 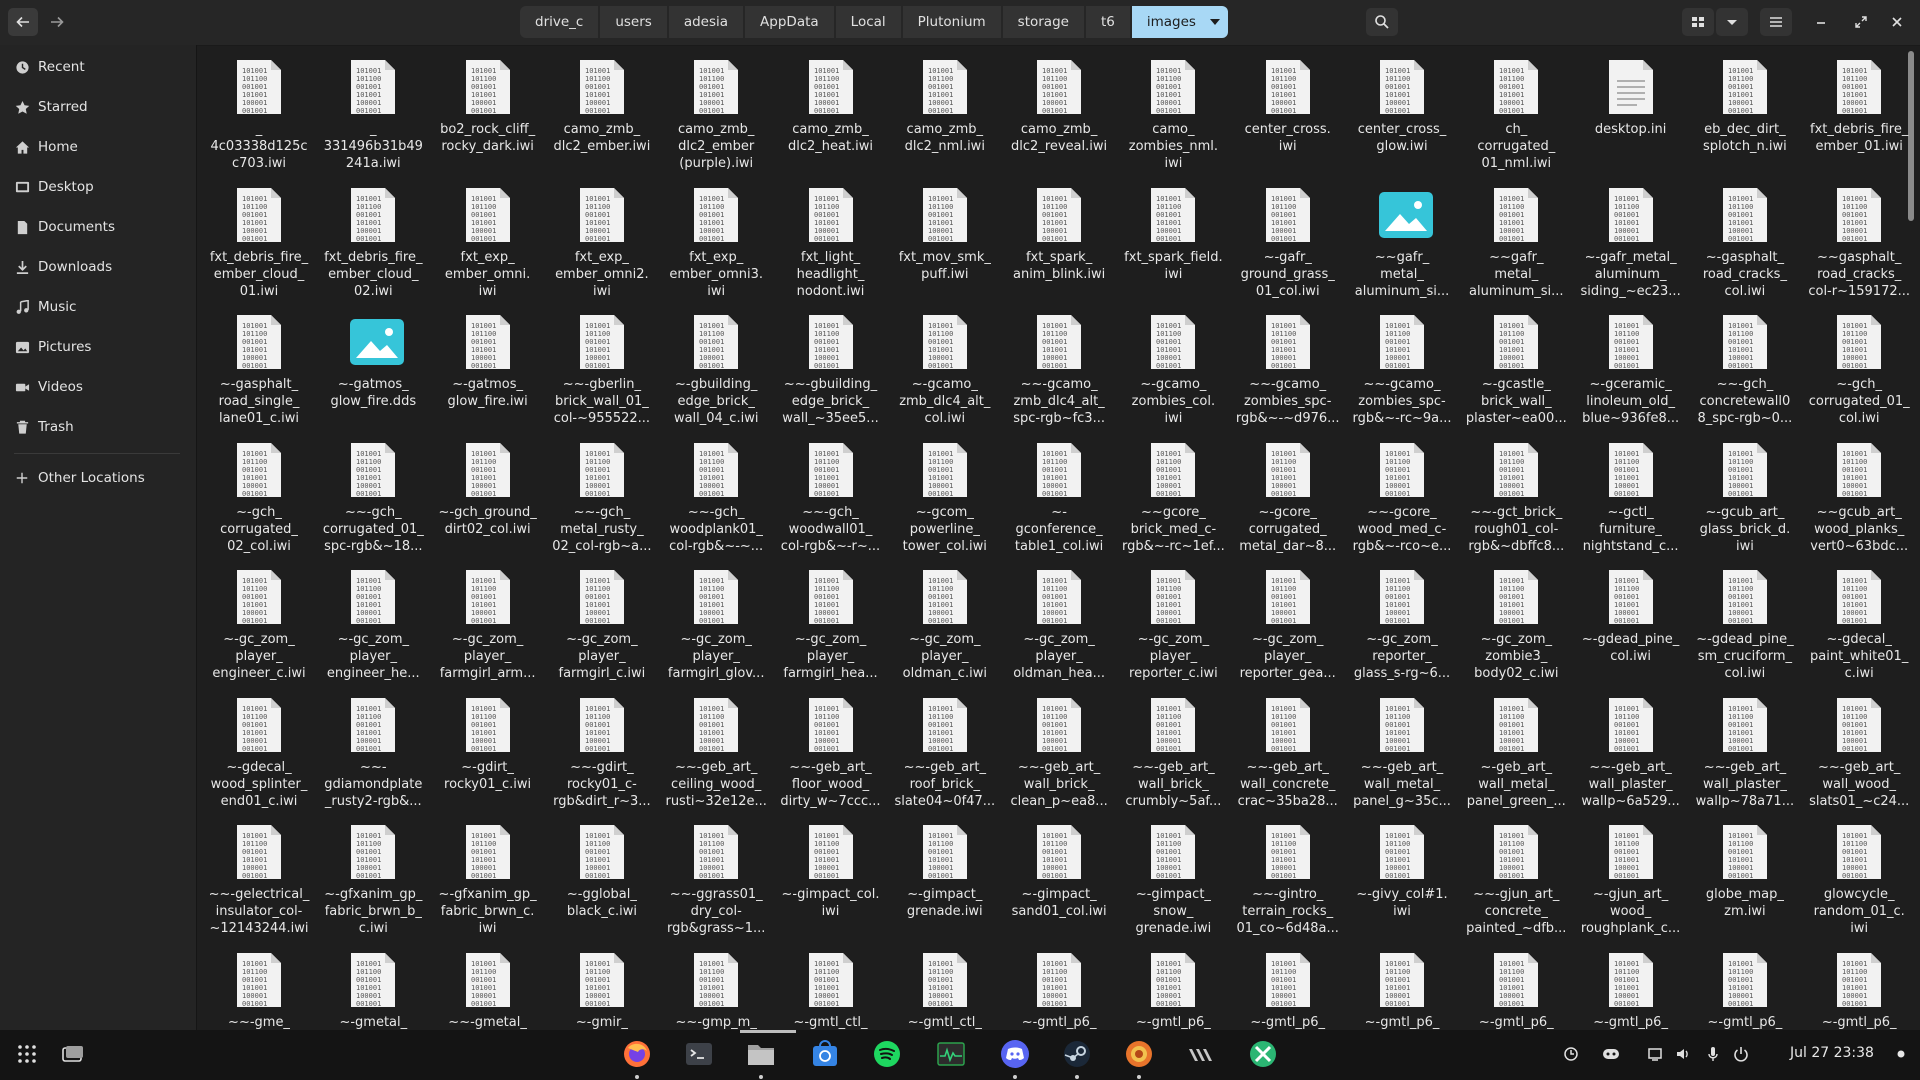 I want to click on search-button, so click(x=1382, y=22).